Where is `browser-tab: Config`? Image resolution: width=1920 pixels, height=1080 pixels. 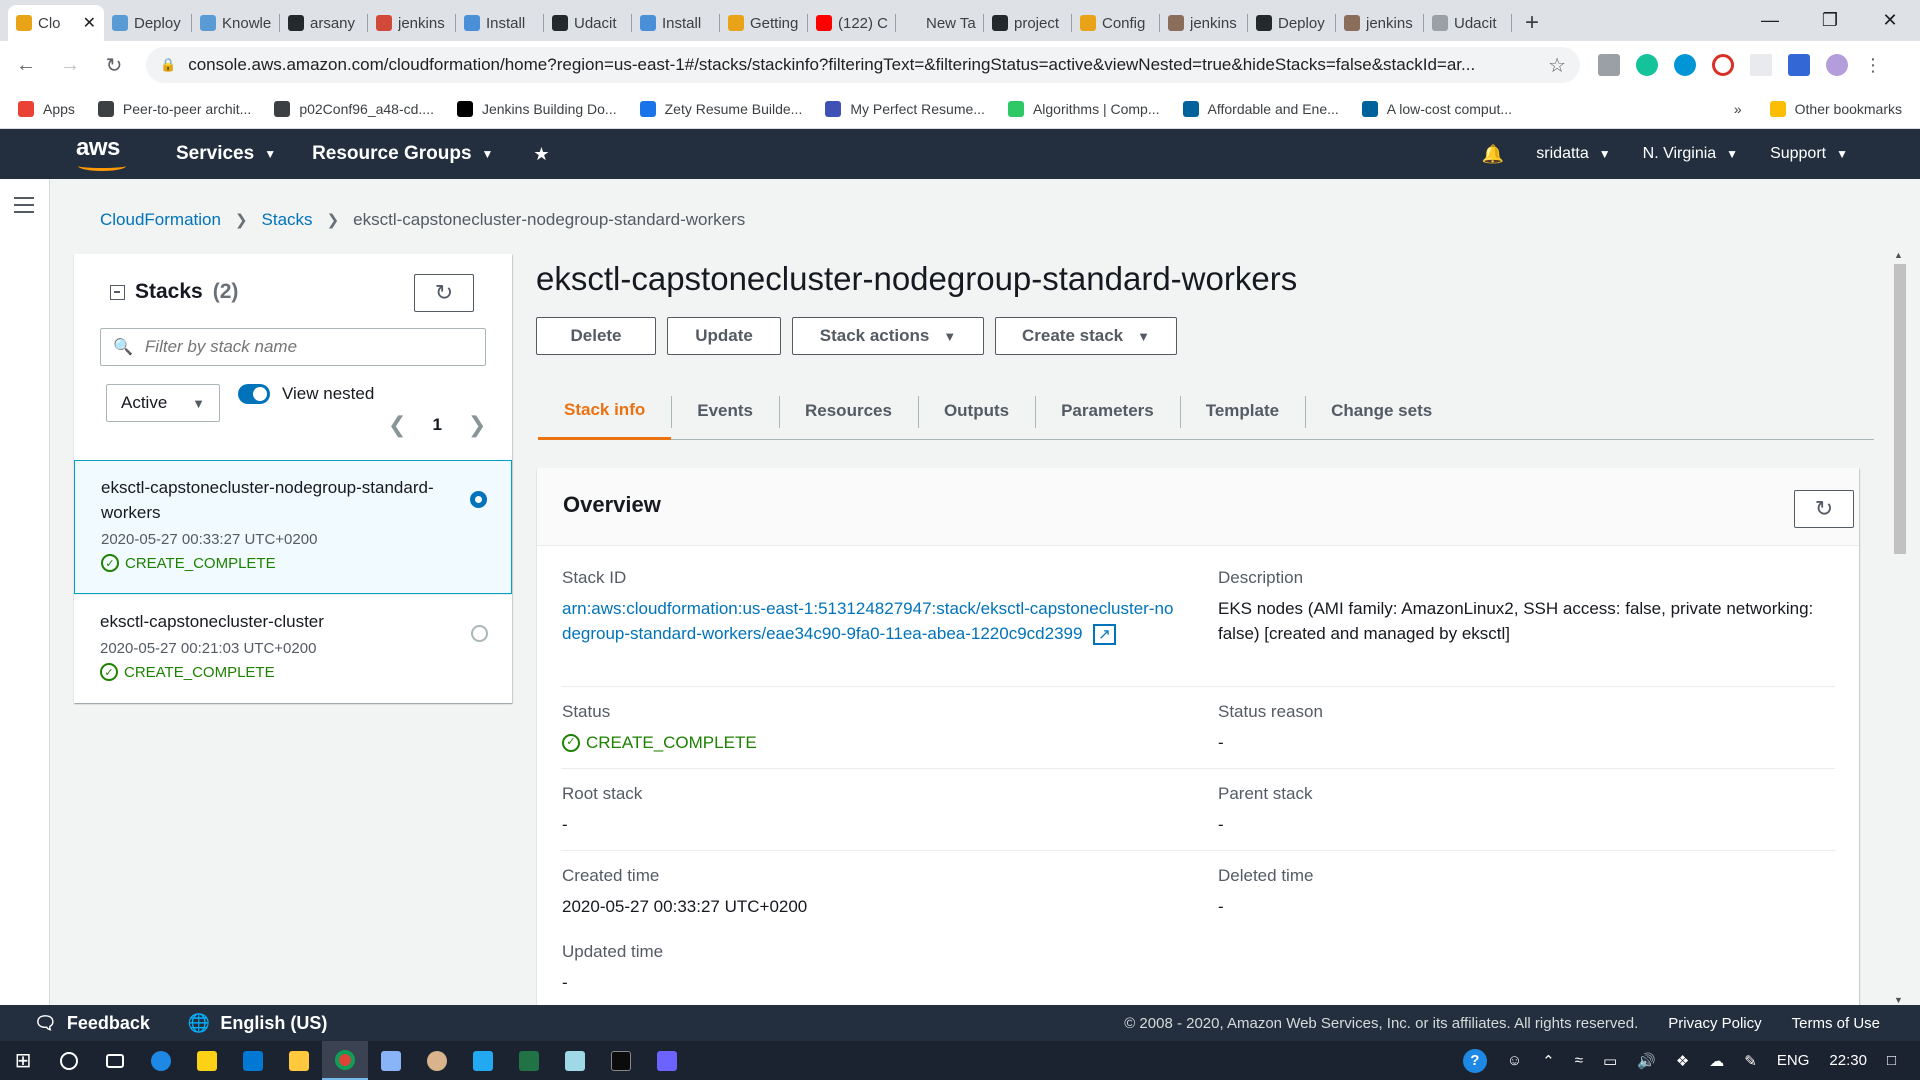
browser-tab: Config is located at coordinates (1116, 23).